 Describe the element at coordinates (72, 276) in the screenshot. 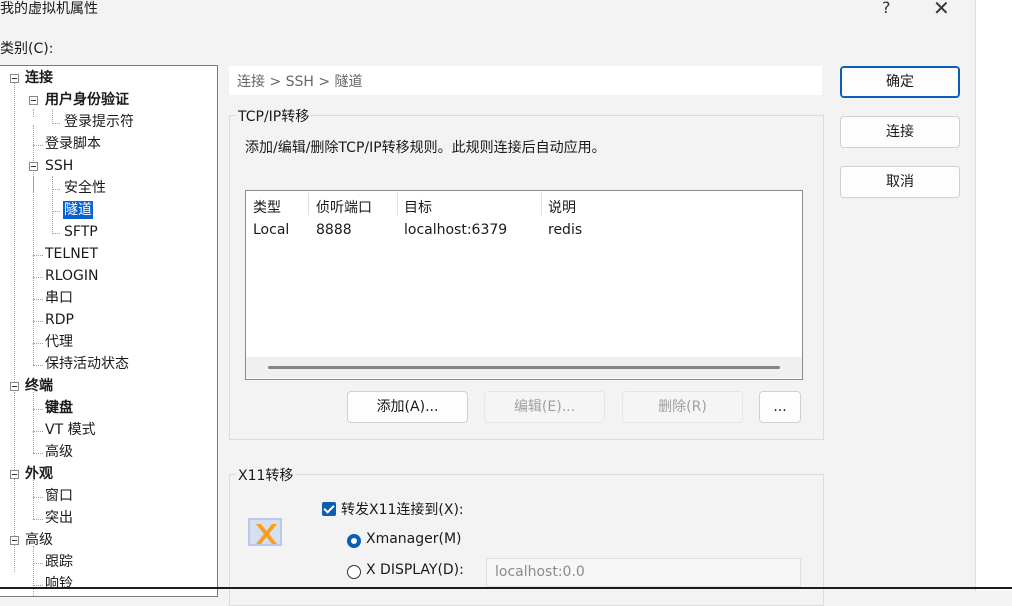

I see `tree-item-rlogin: RLOGIN` at that location.